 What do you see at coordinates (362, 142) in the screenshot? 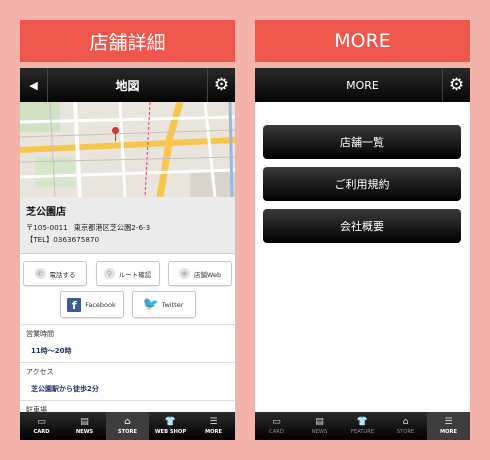
I see `store-list-button: 店舗一覧` at bounding box center [362, 142].